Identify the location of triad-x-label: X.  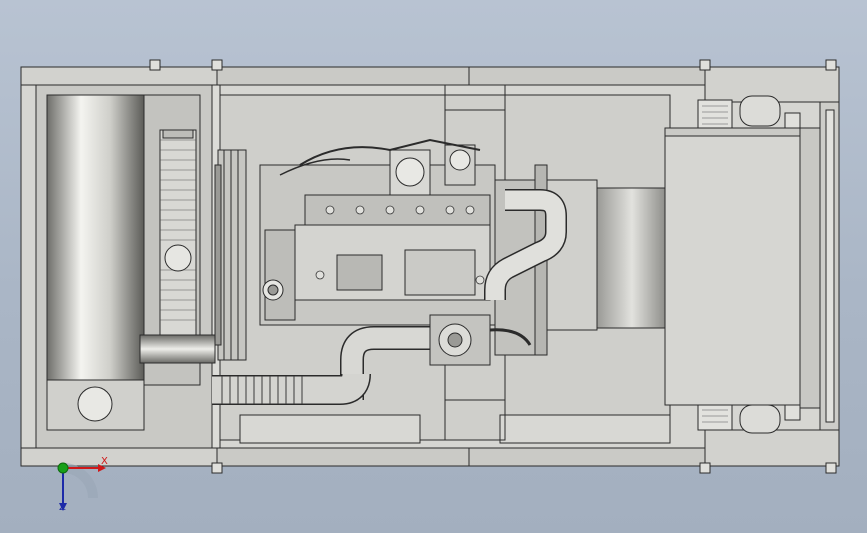
(104, 461).